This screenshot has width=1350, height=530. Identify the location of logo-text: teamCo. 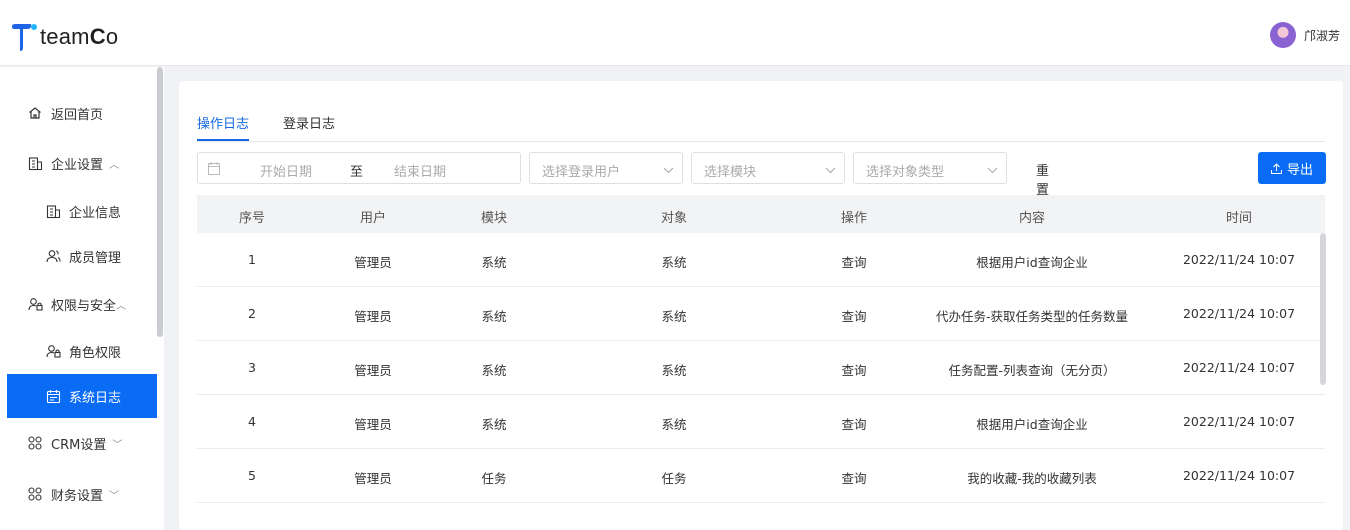
(79, 36).